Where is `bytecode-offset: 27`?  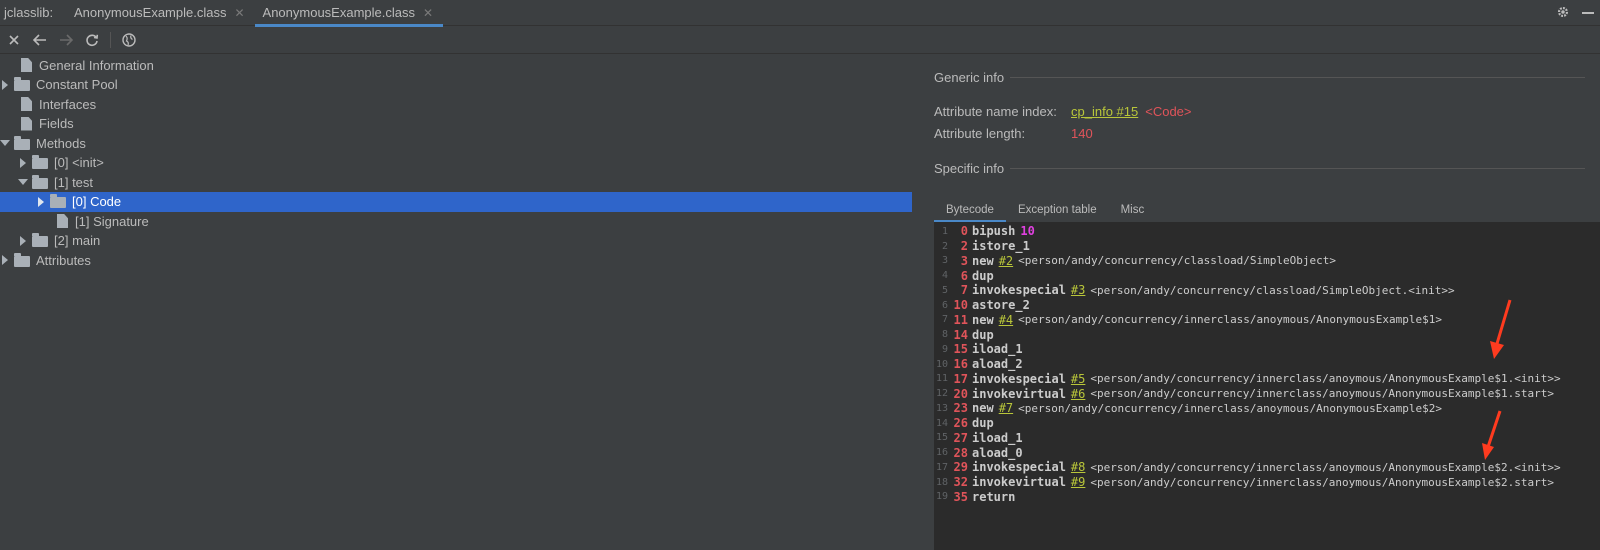
bytecode-offset: 27 is located at coordinates (960, 437).